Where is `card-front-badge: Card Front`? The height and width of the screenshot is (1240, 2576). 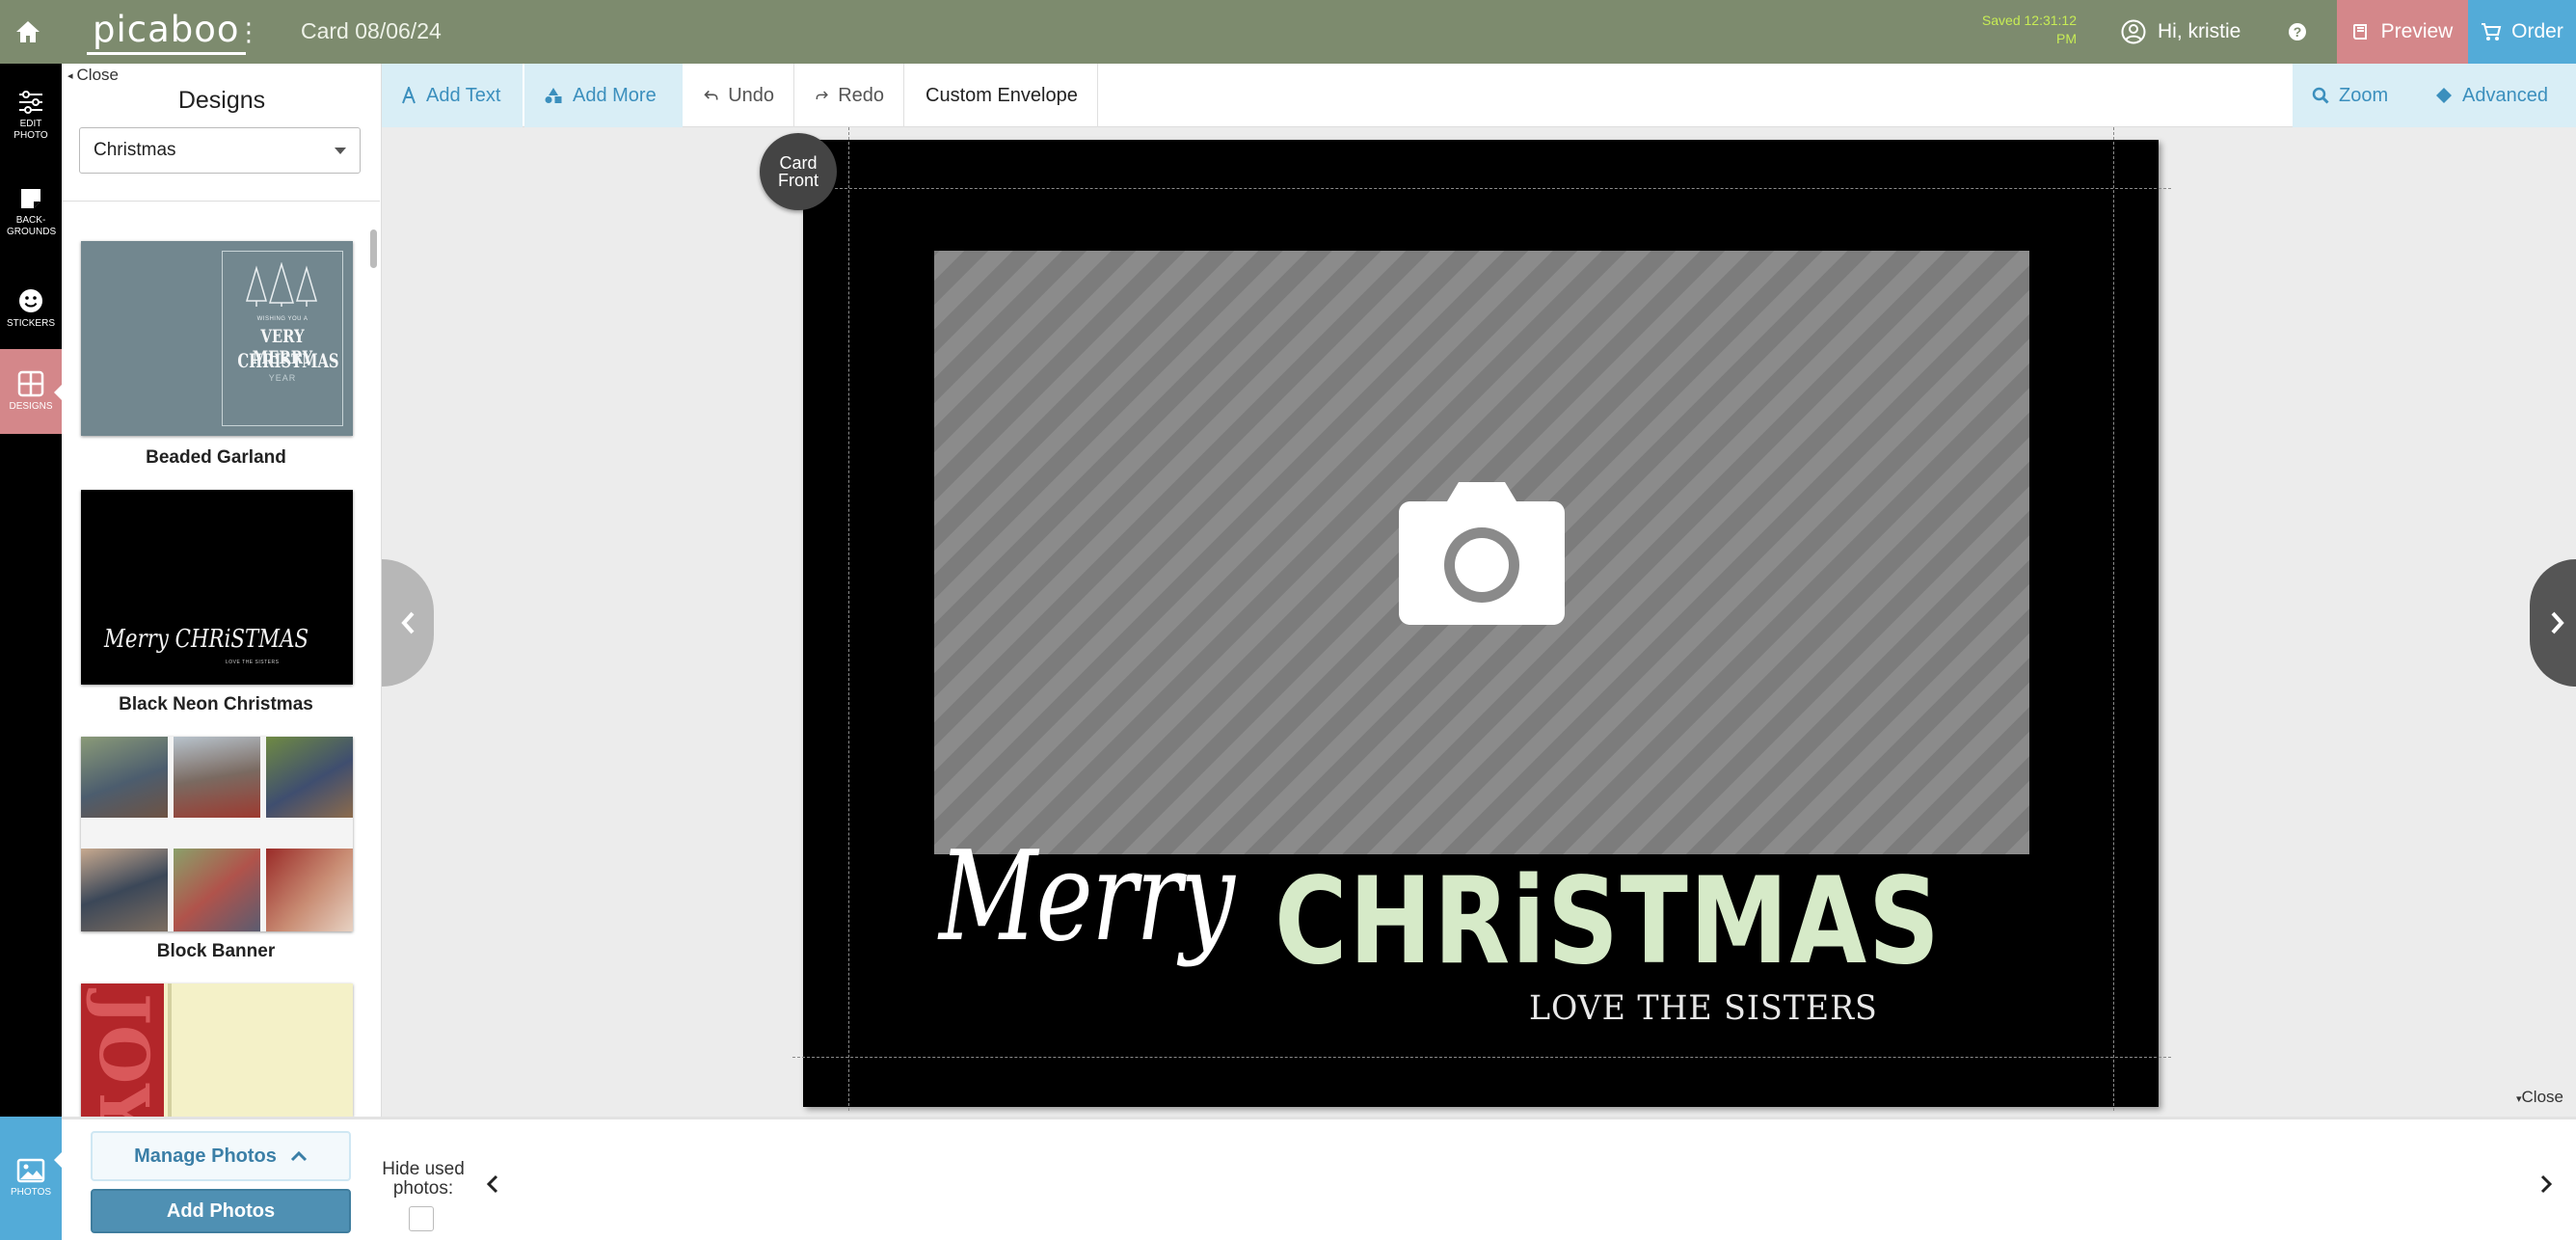
card-front-badge: Card Front is located at coordinates (798, 171).